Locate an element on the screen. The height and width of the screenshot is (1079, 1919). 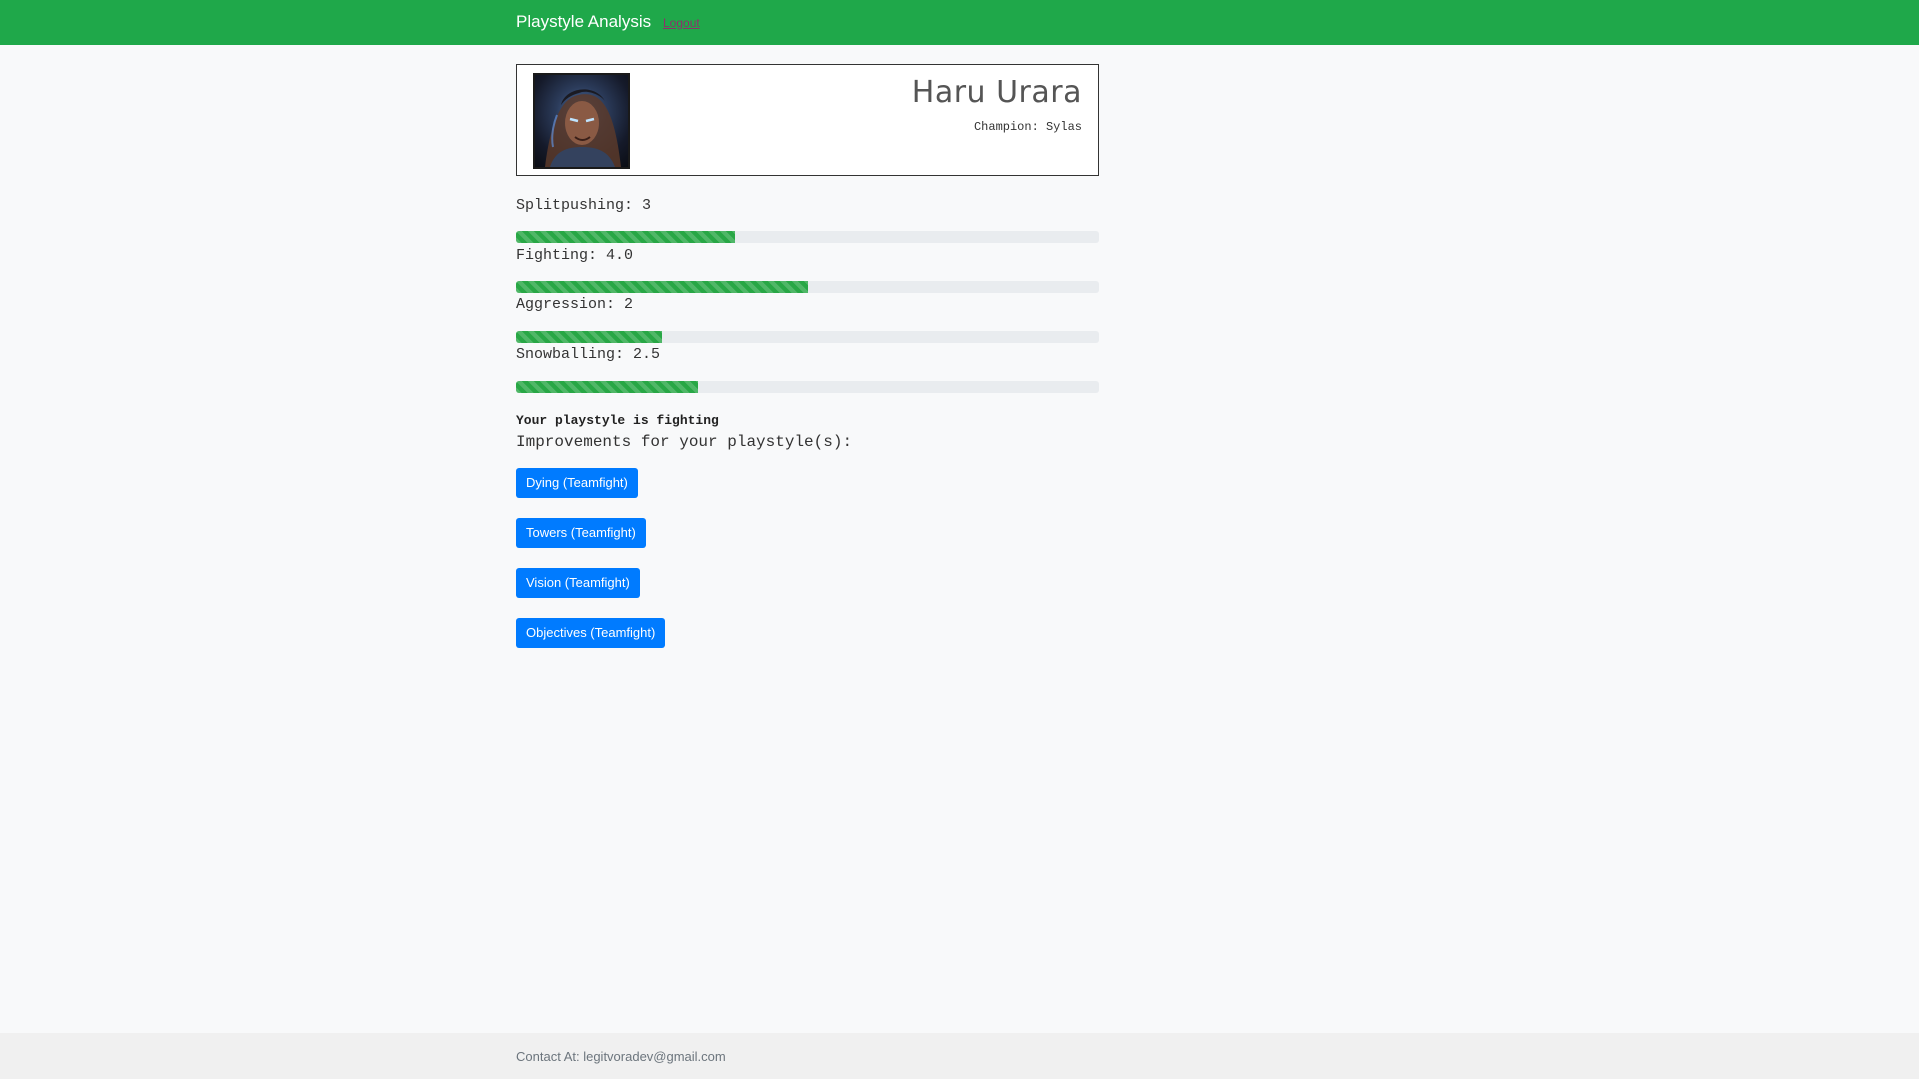
profile-card: Haru Urara Champion: Sylas is located at coordinates (807, 120).